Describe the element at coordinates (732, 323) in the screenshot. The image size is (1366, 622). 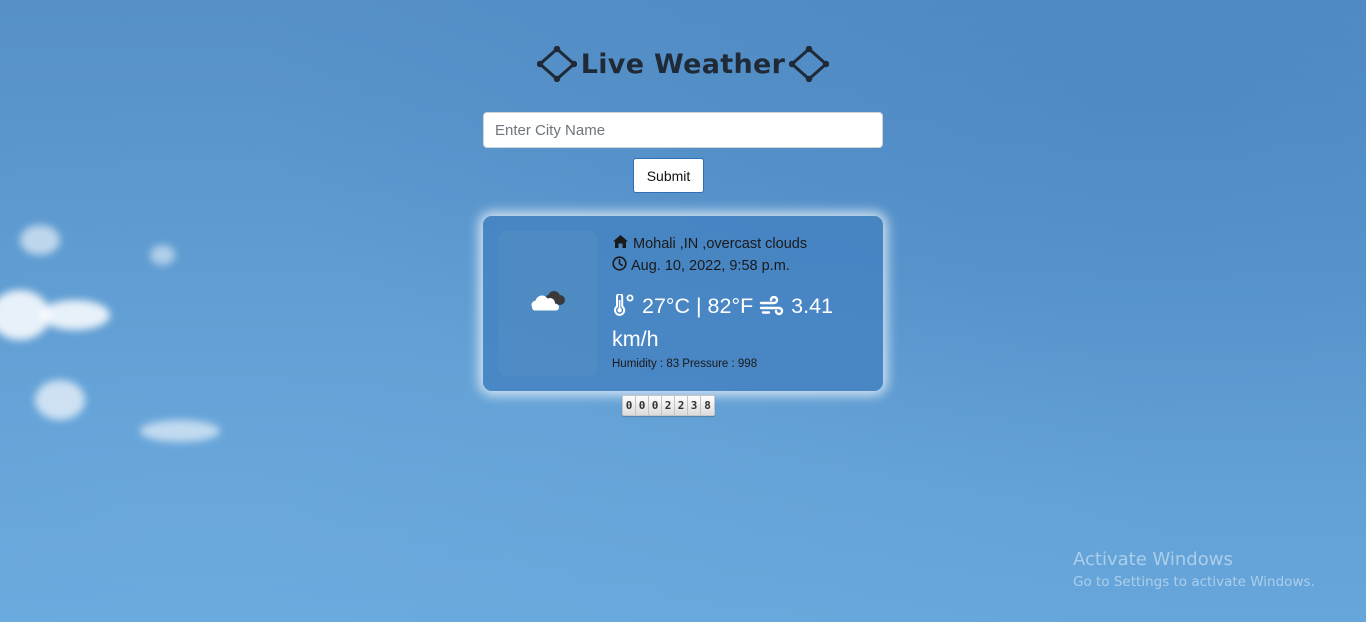
I see `temperature-wind-row: 27°C | 82°F 3.41 km/h` at that location.